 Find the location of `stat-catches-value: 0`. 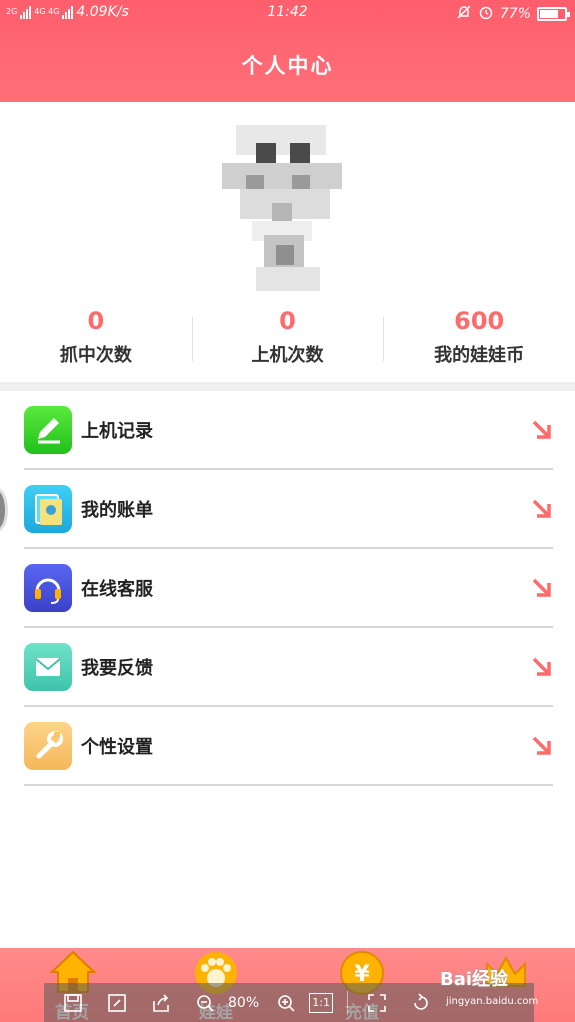

stat-catches-value: 0 is located at coordinates (96, 321).